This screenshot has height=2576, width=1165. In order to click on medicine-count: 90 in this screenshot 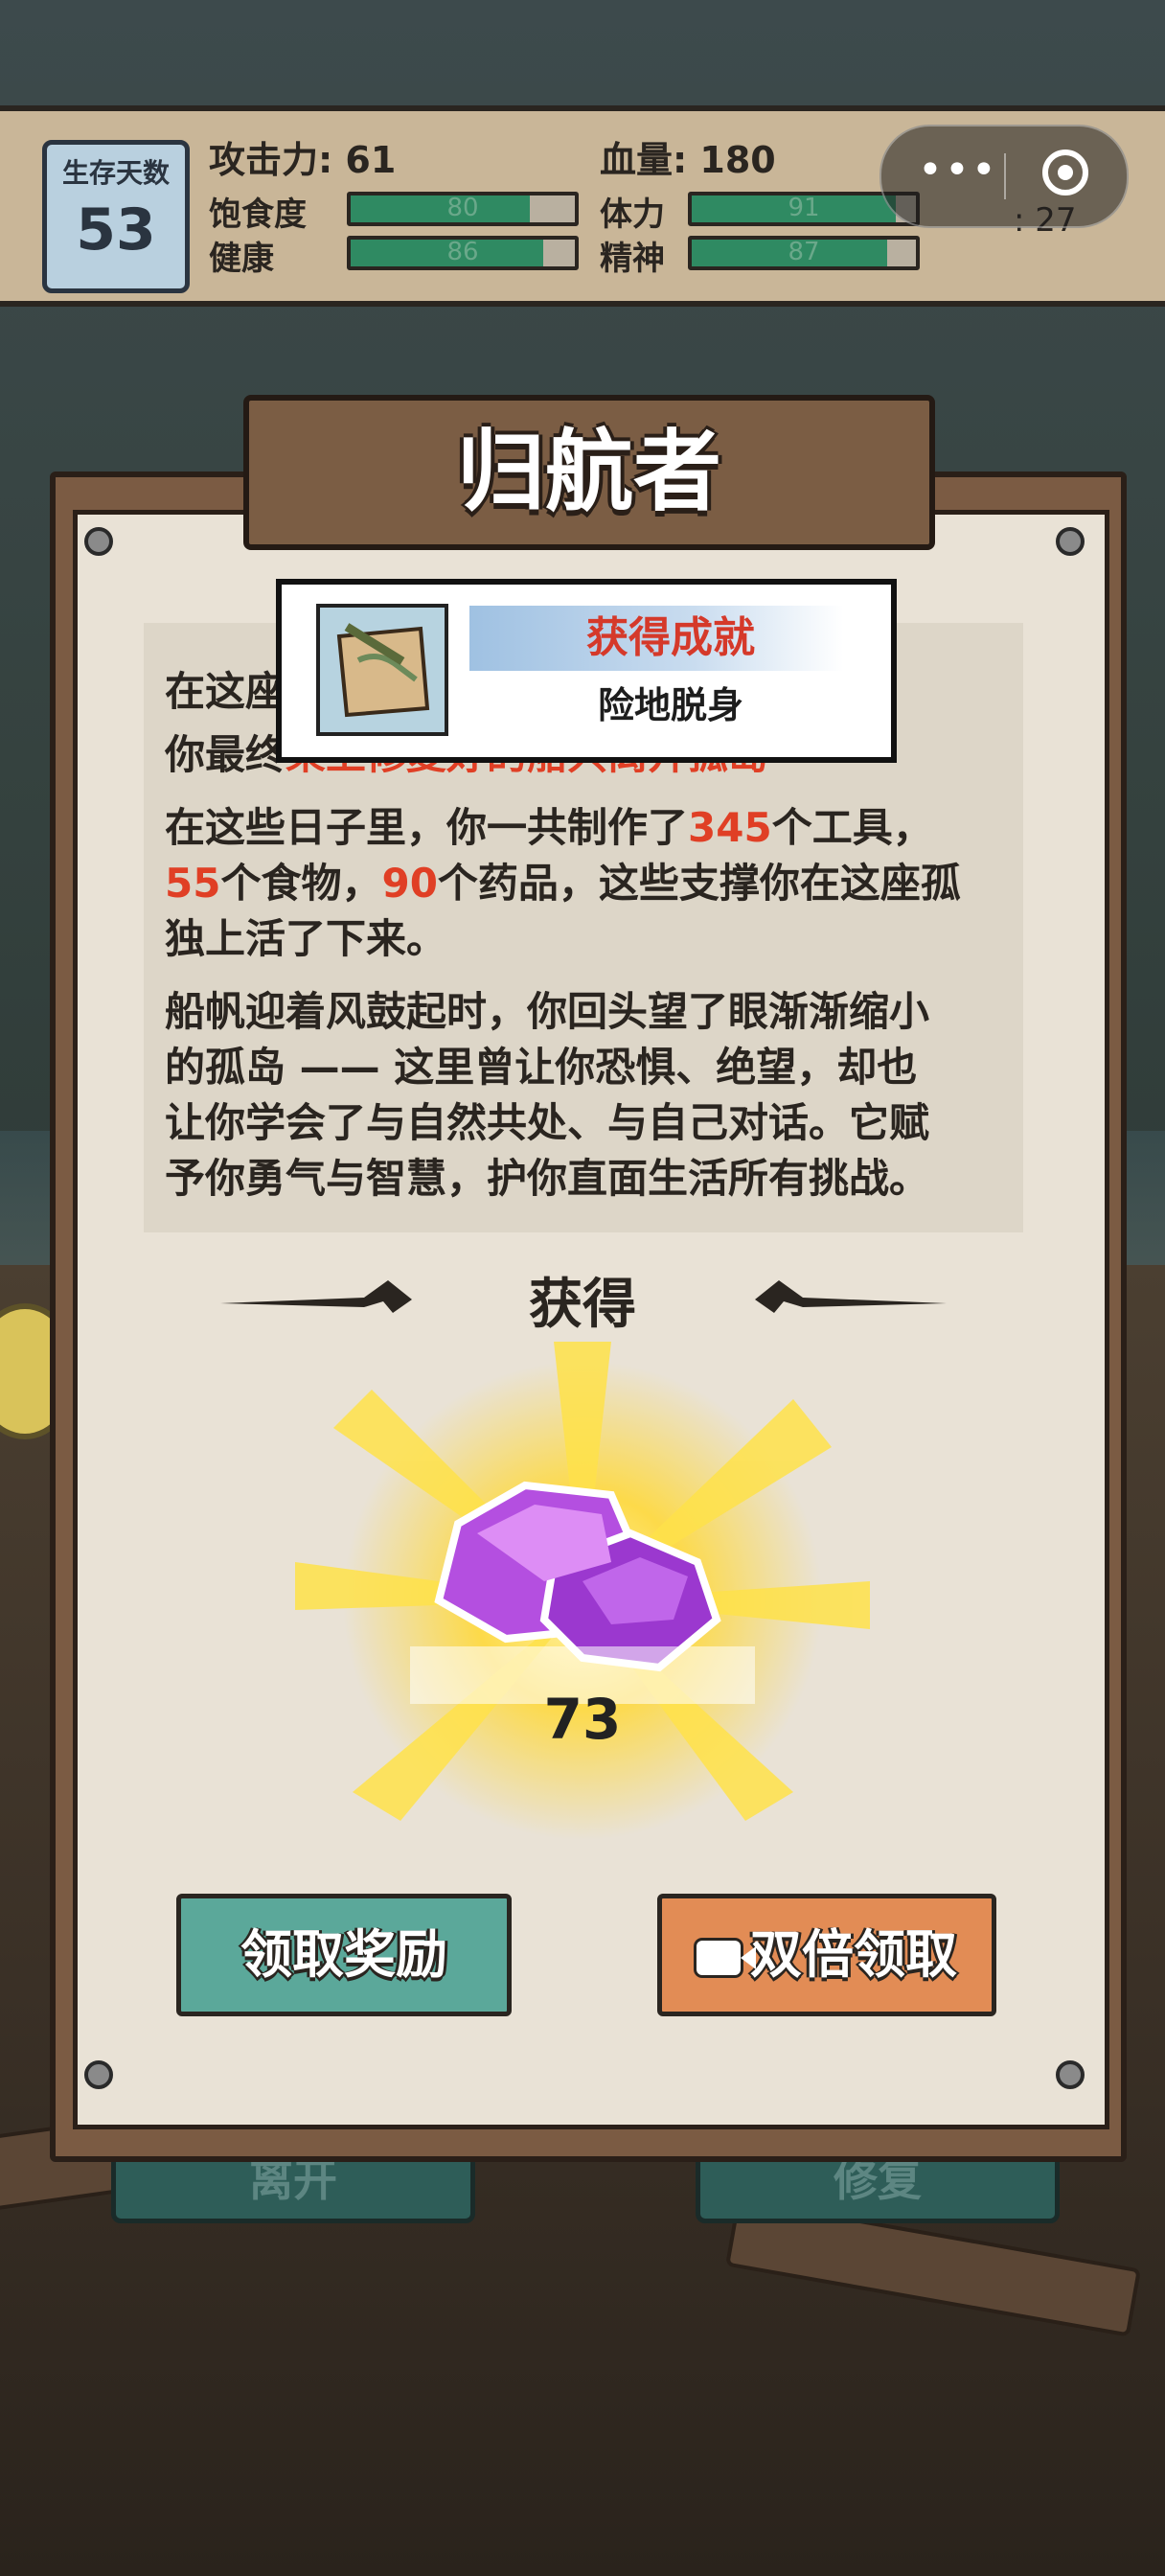, I will do `click(410, 883)`.